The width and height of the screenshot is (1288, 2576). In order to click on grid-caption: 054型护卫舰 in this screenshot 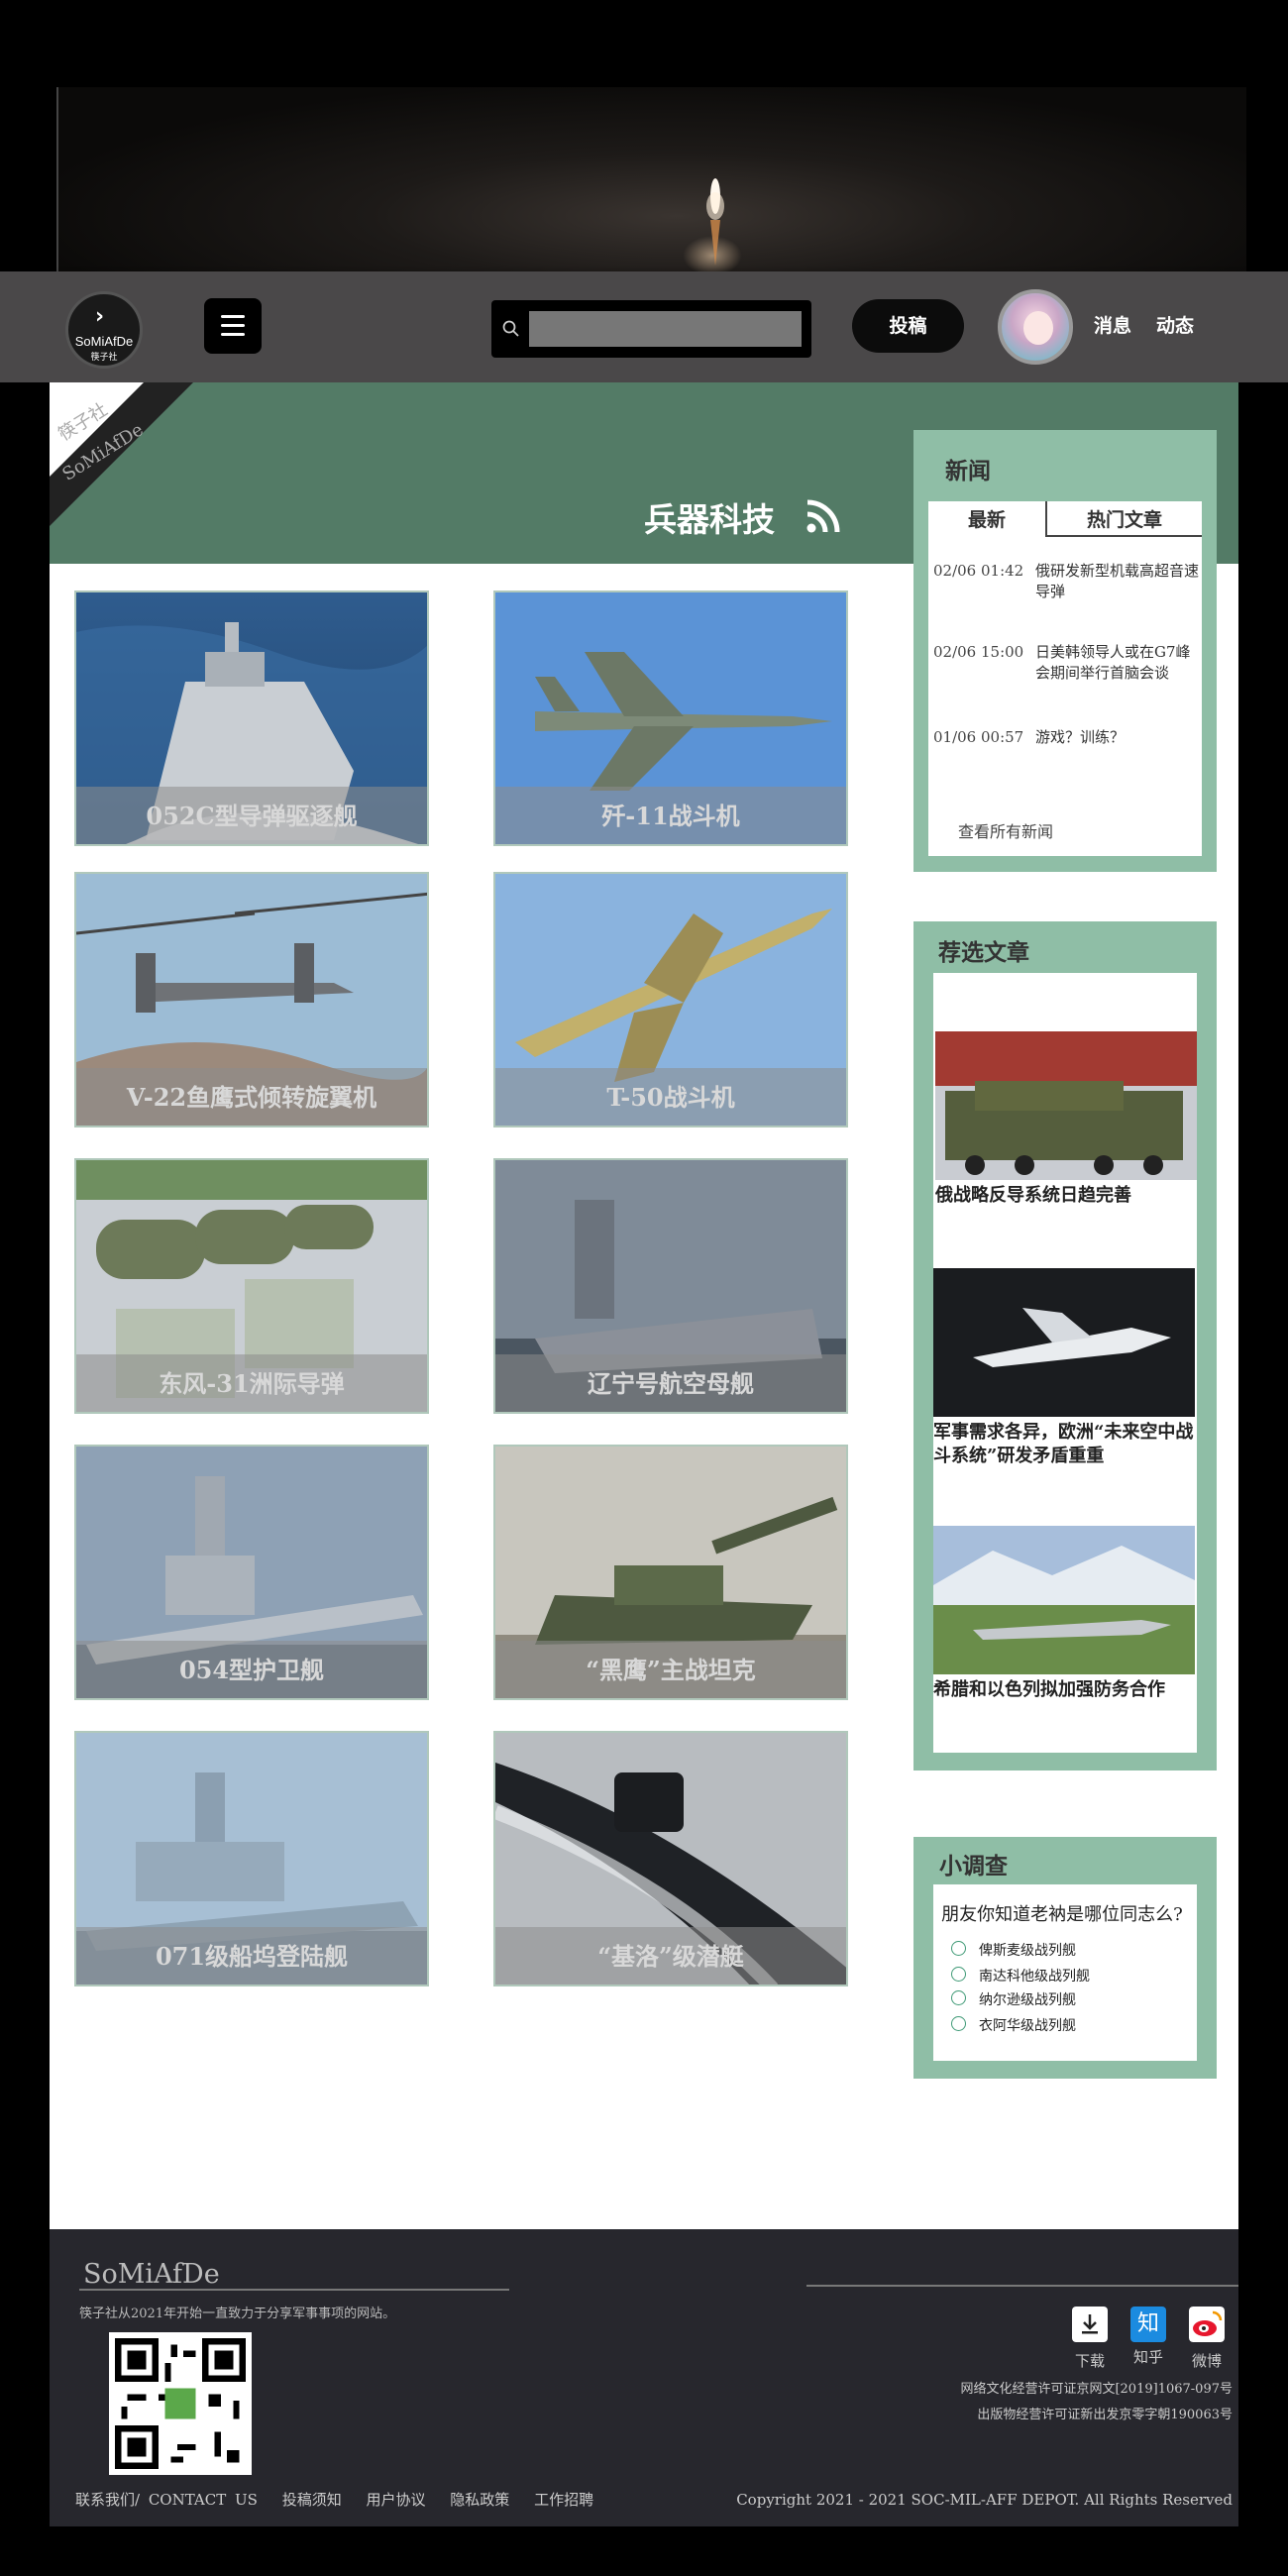, I will do `click(251, 1669)`.